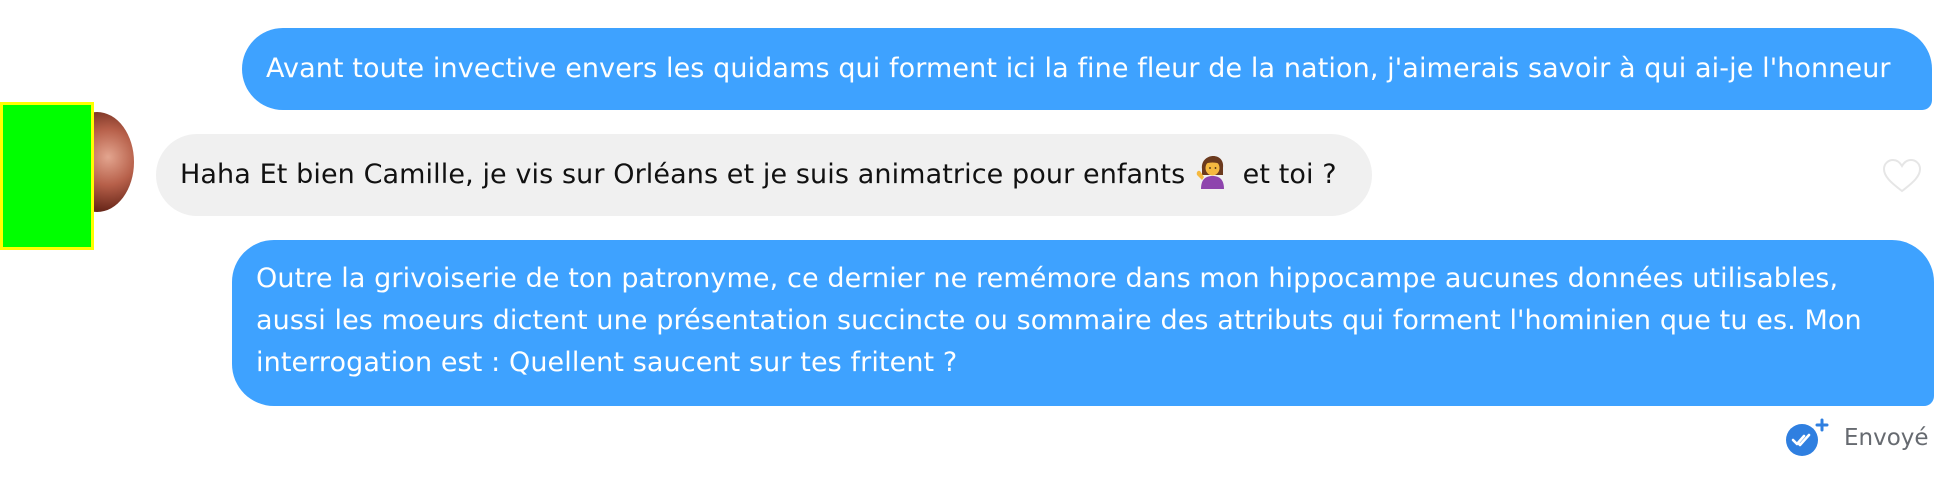  I want to click on person-tipping-hand-emoji, so click(1210, 172).